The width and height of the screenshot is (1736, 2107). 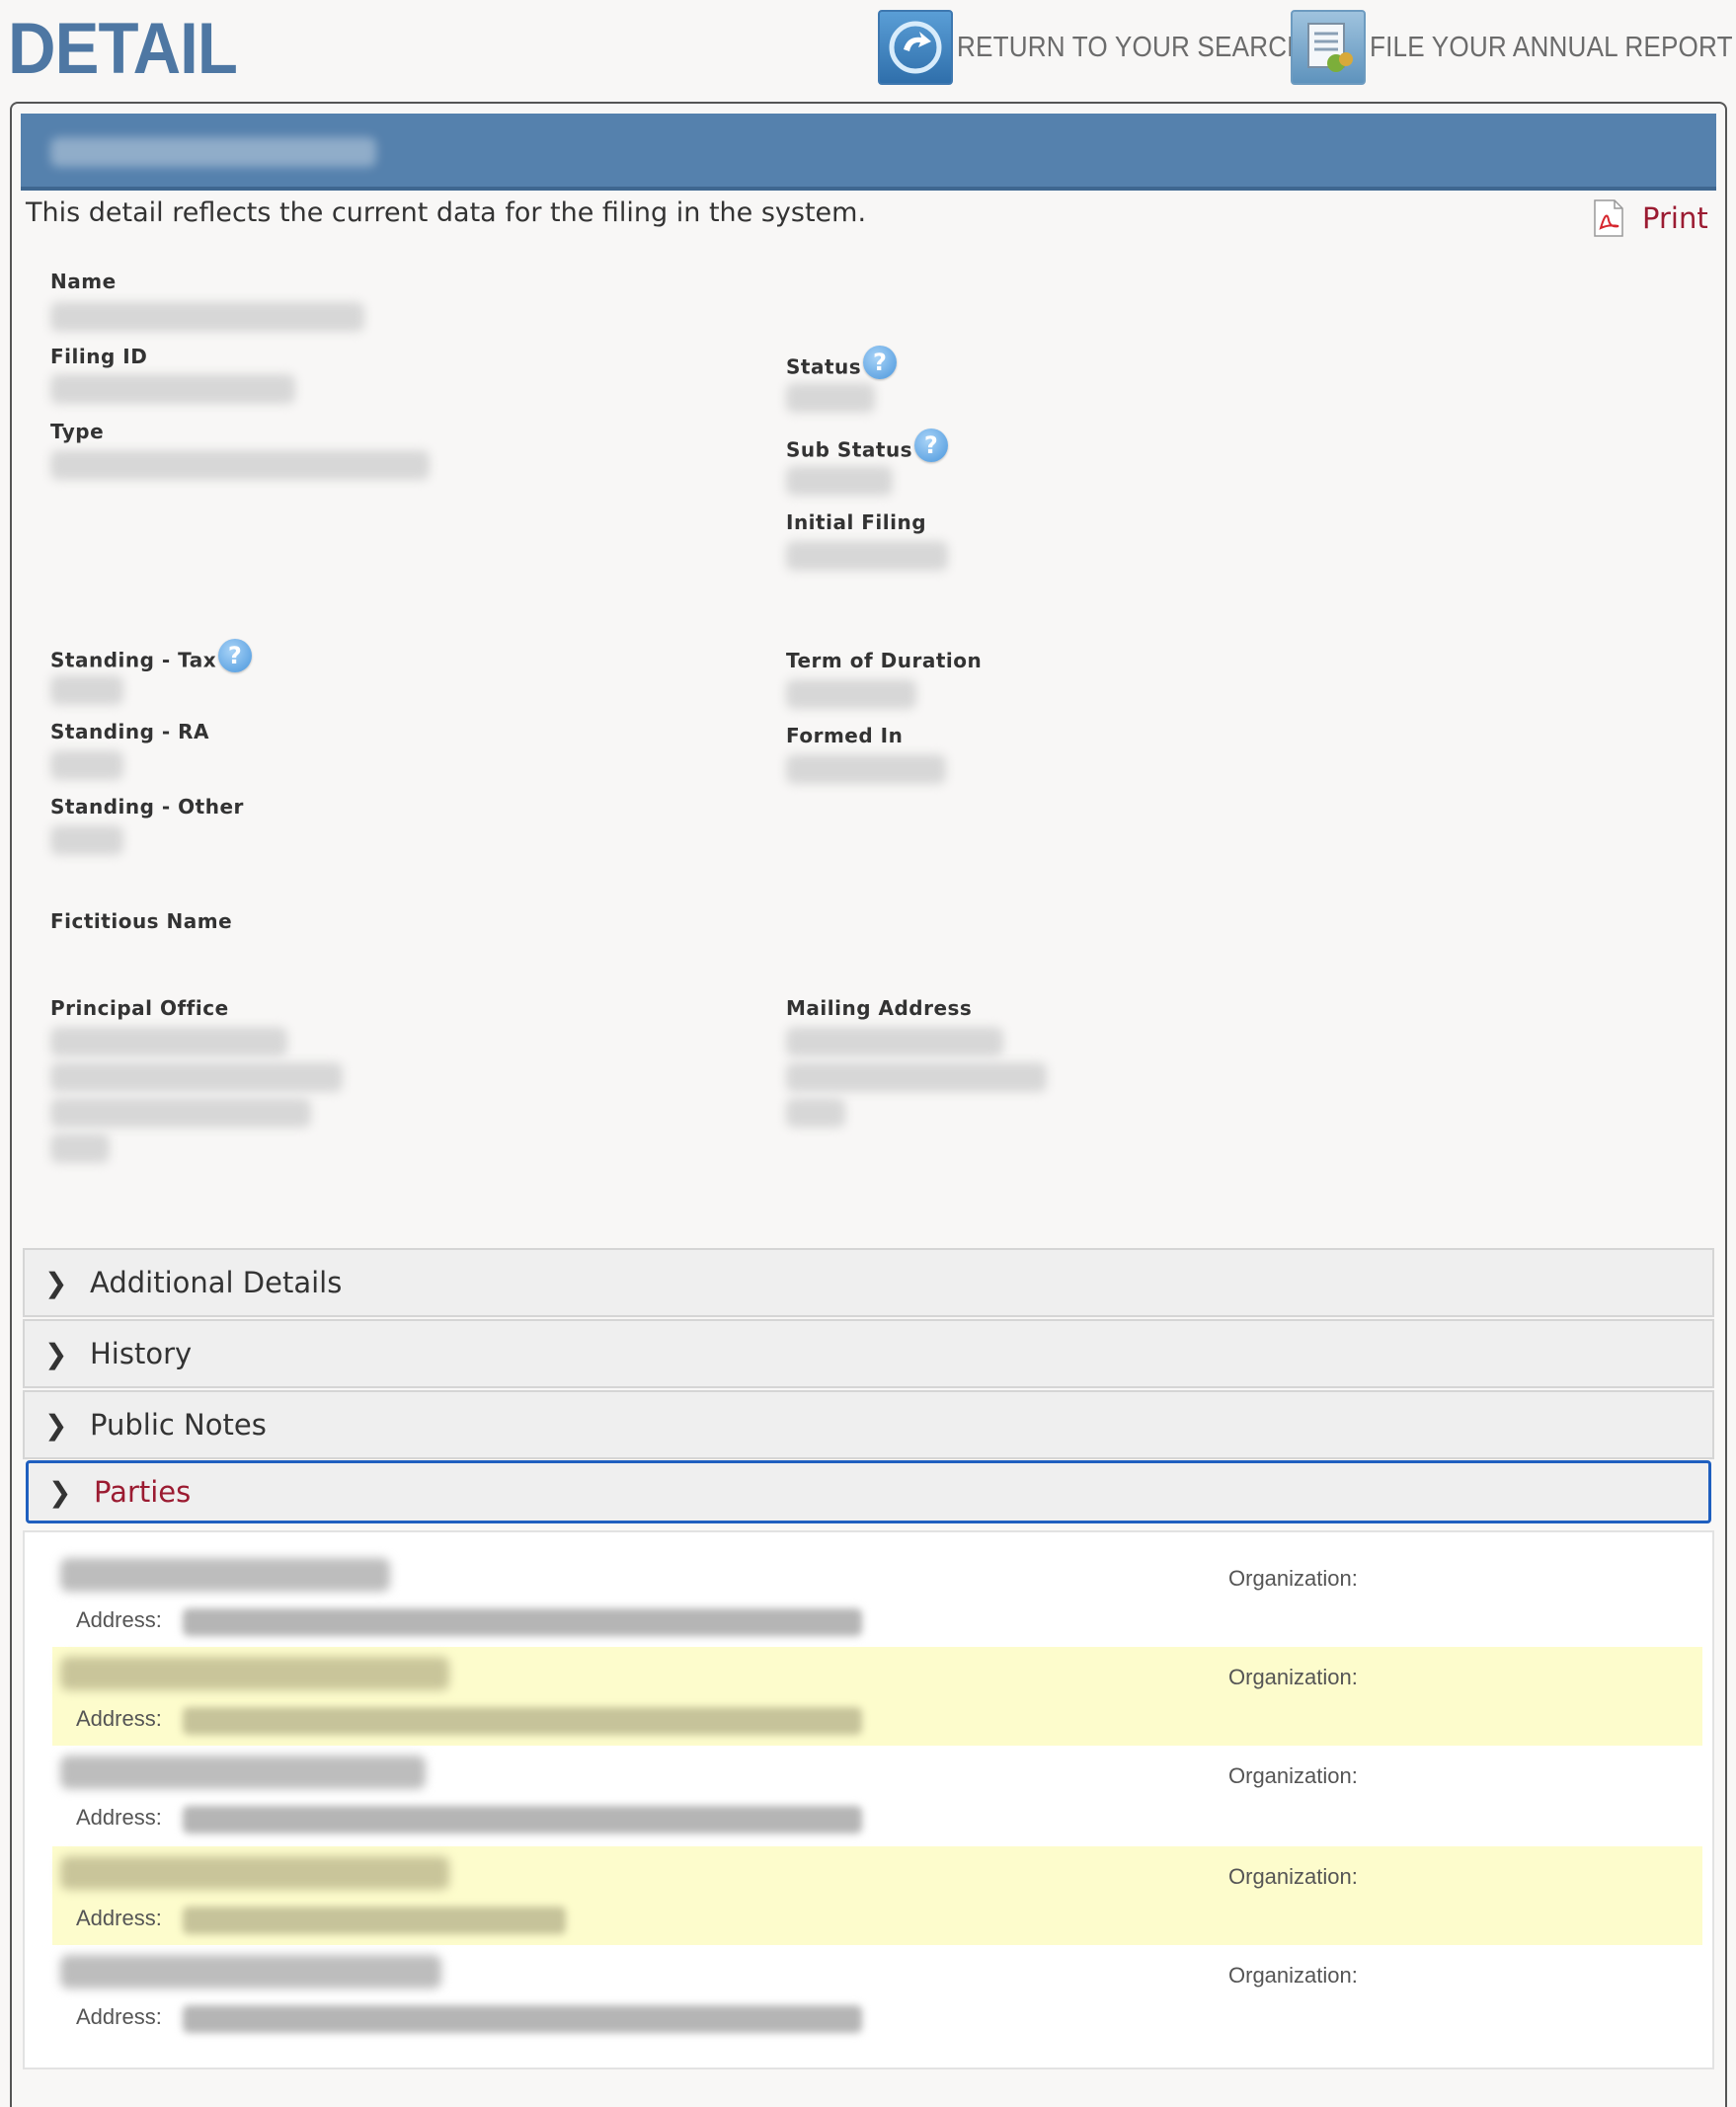 What do you see at coordinates (141, 921) in the screenshot?
I see `fictitious-name-label: Fictitious Name` at bounding box center [141, 921].